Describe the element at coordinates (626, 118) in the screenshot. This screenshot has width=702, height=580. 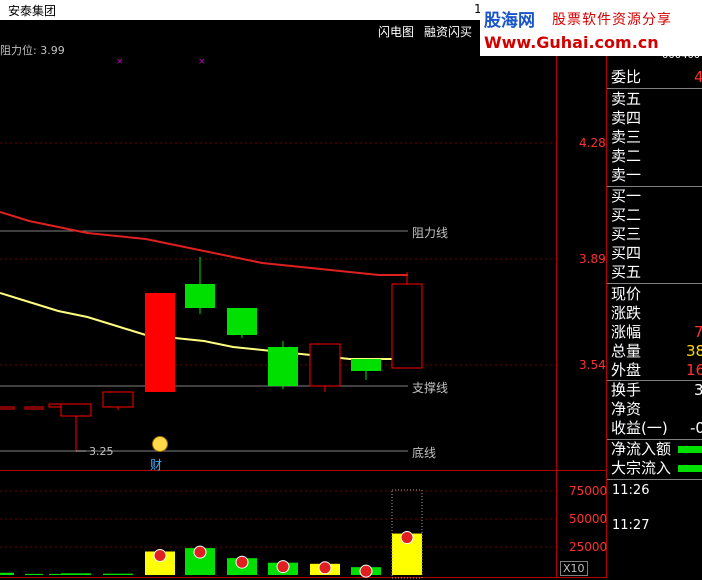
I see `sell-level: 卖四` at that location.